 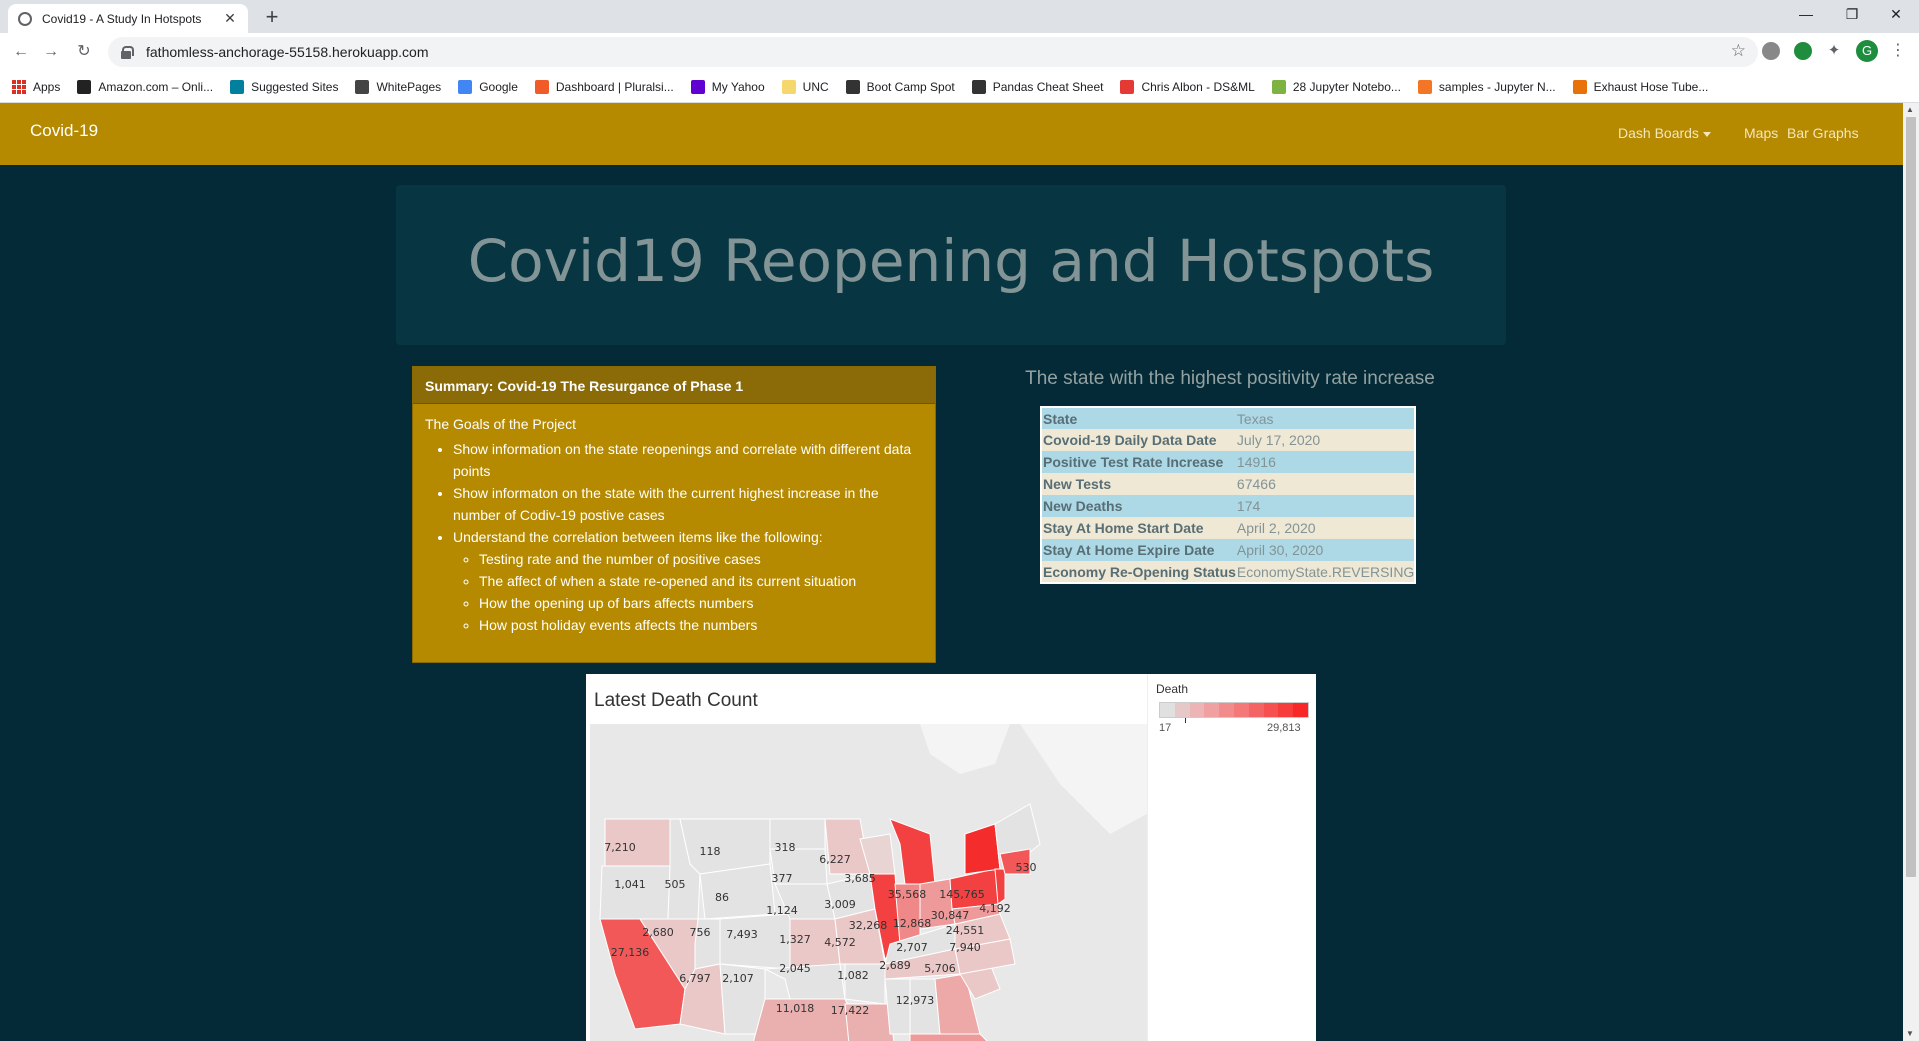 I want to click on bookmark-label: Google, so click(x=498, y=86).